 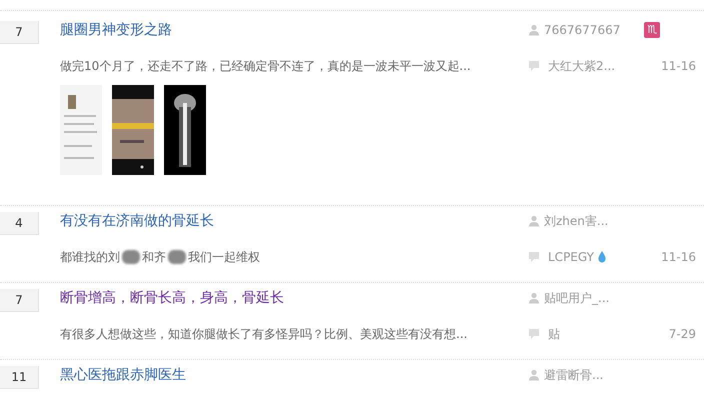 I want to click on last-reply-author: 贴, so click(x=554, y=334).